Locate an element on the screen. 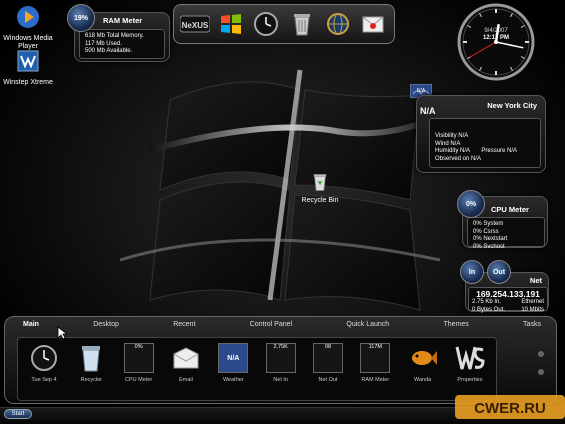 Image resolution: width=565 pixels, height=424 pixels. nexus-logo-icon: NeXUS is located at coordinates (195, 24).